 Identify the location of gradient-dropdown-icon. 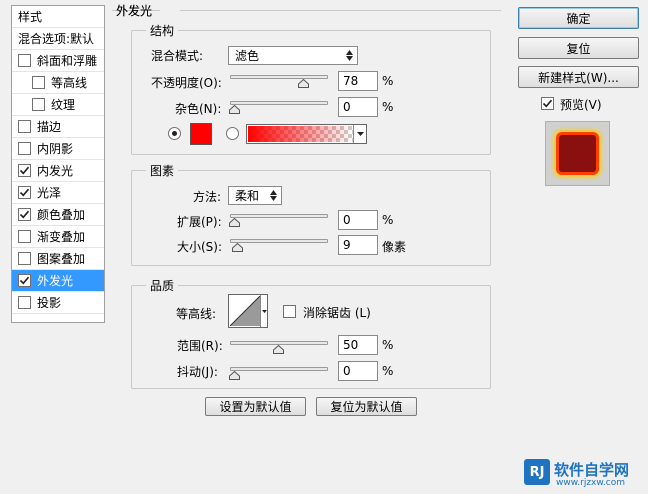
(359, 134).